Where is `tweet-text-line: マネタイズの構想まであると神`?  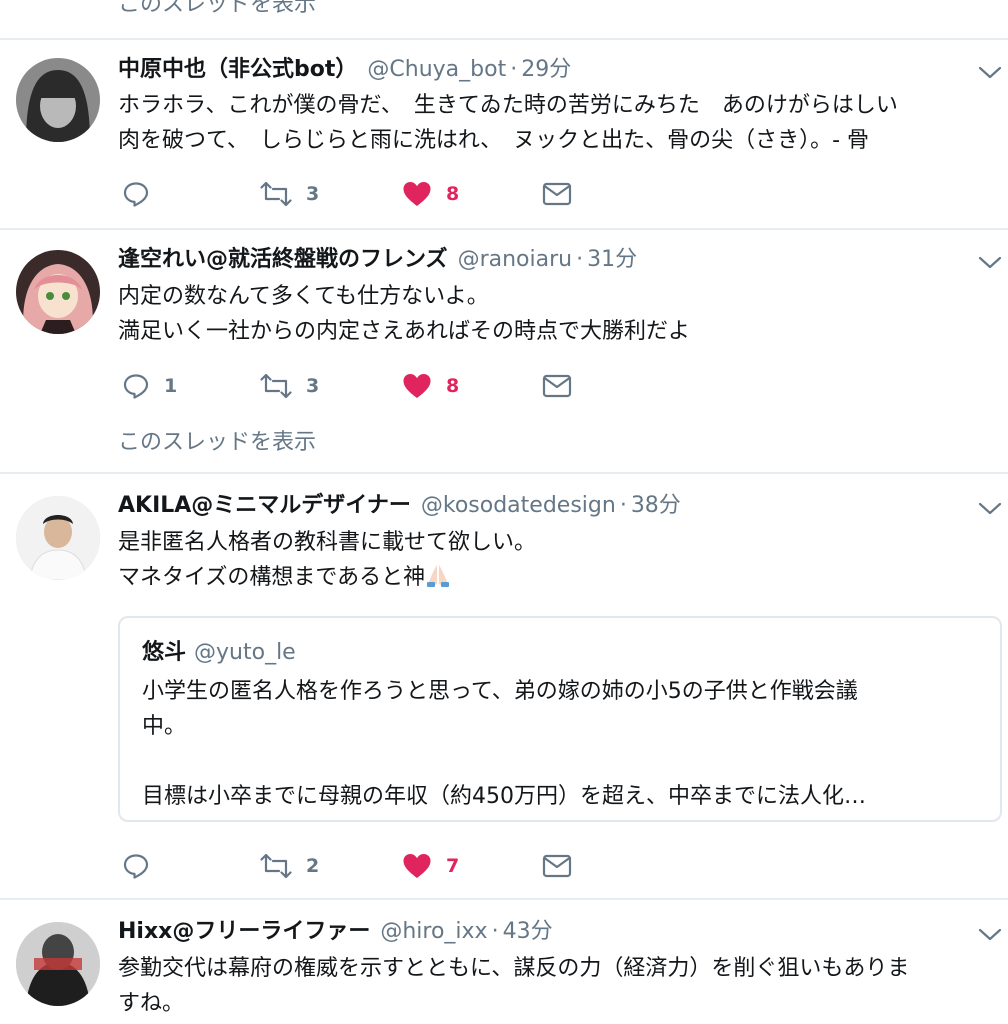
tweet-text-line: マネタイズの構想まであると神 is located at coordinates (560, 577).